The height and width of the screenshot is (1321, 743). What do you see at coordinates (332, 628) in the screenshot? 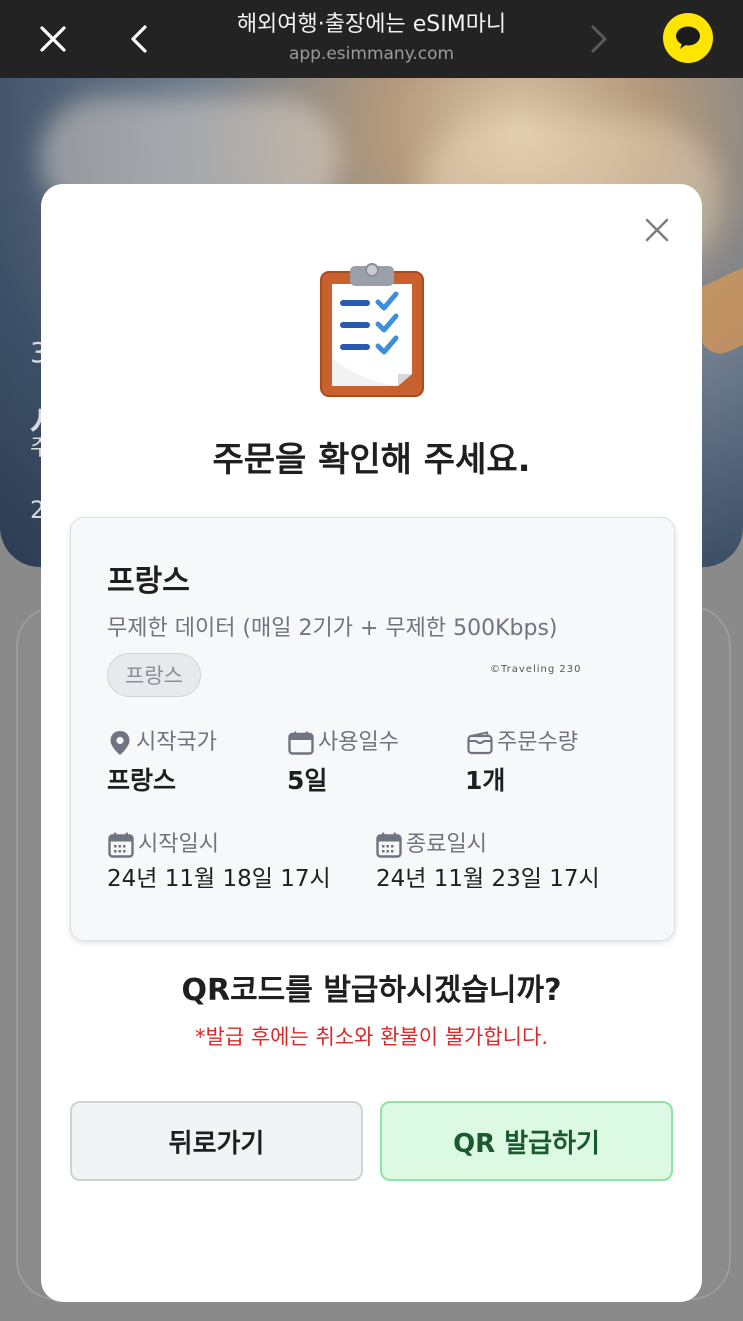
I see `order-plan: 무제한 데이터 (매일 2기가 + 무제한 500Kbps)` at bounding box center [332, 628].